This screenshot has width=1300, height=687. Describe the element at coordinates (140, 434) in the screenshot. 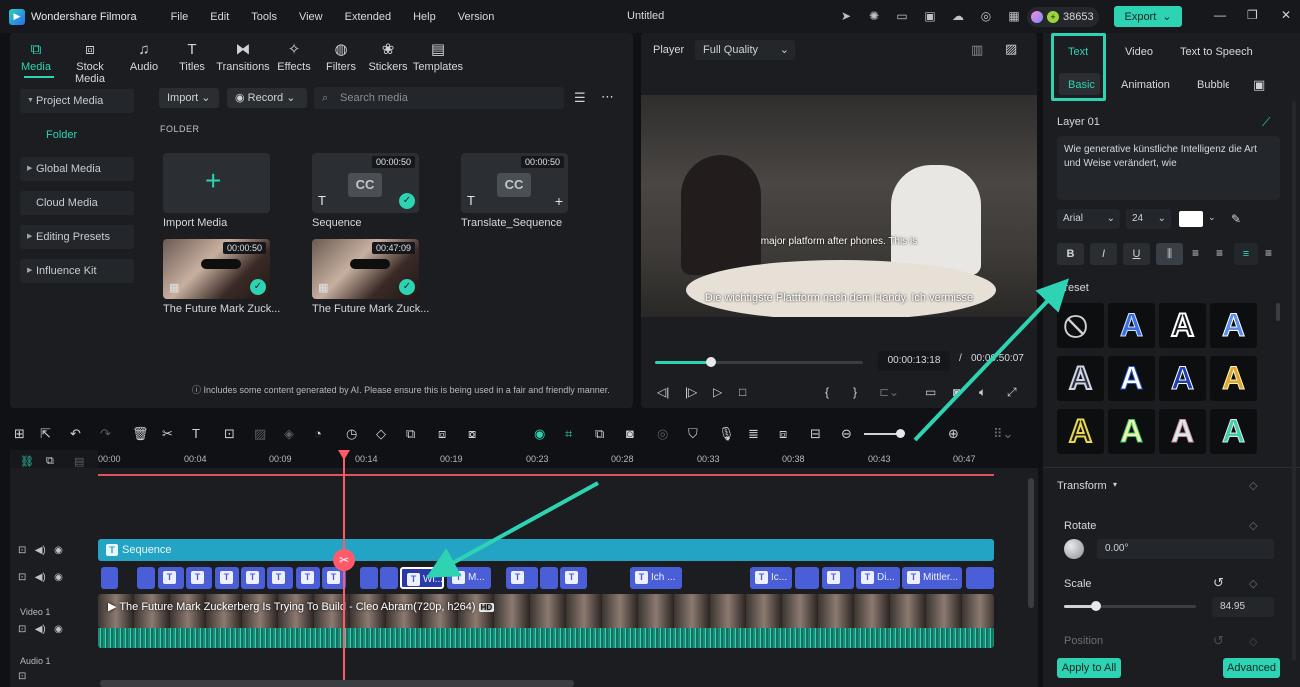

I see `delete-icon: 🗑︎` at that location.